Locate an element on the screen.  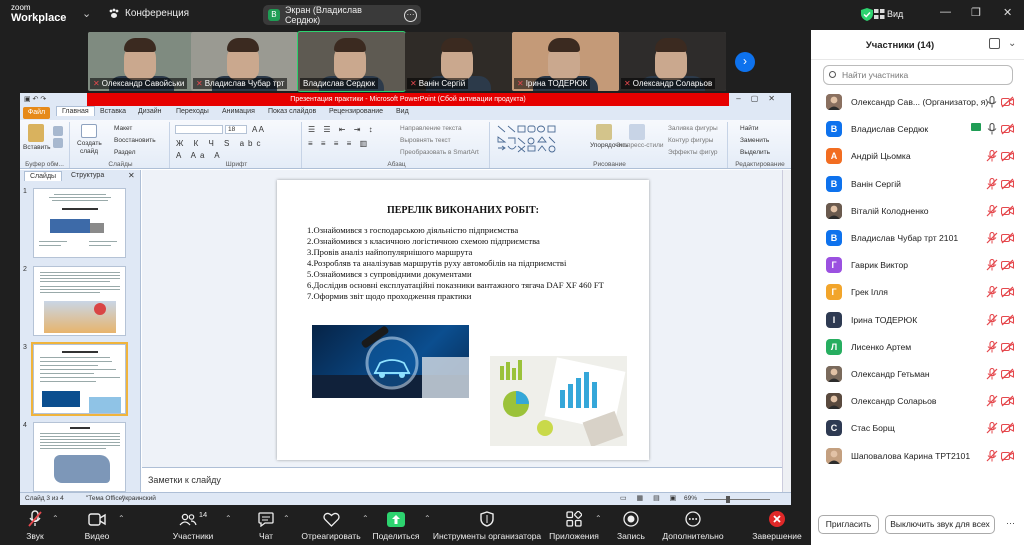
chevron-down-icon: ⌄ is located at coordinates (1012, 43).